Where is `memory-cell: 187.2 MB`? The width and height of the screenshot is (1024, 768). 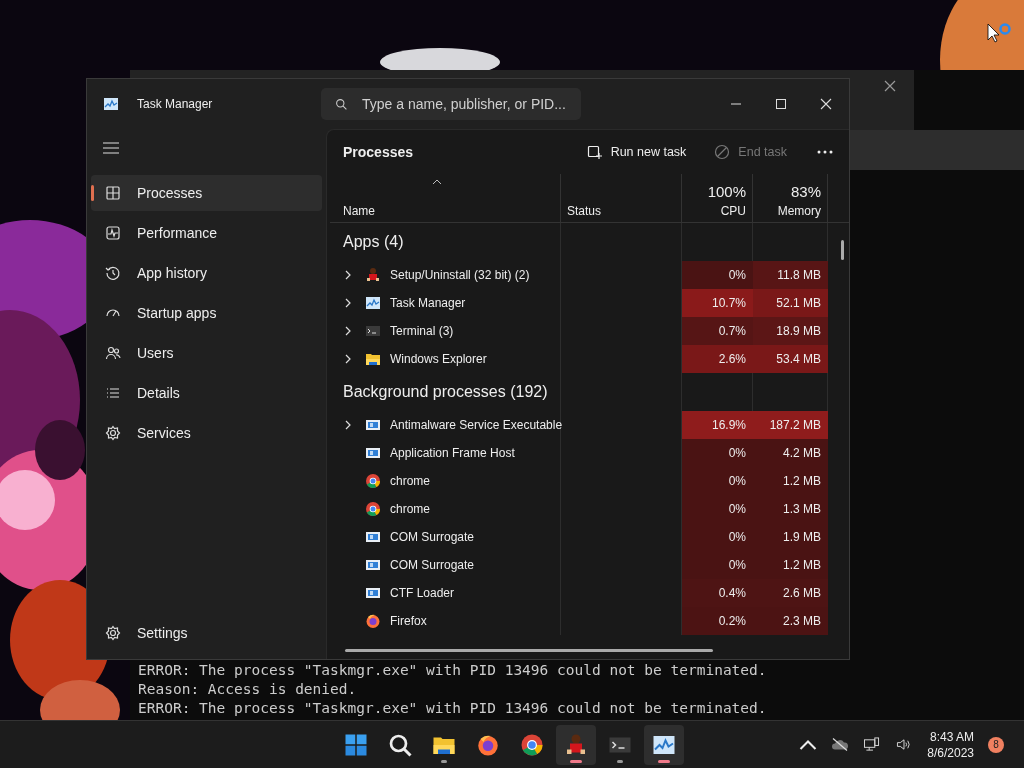 memory-cell: 187.2 MB is located at coordinates (790, 425).